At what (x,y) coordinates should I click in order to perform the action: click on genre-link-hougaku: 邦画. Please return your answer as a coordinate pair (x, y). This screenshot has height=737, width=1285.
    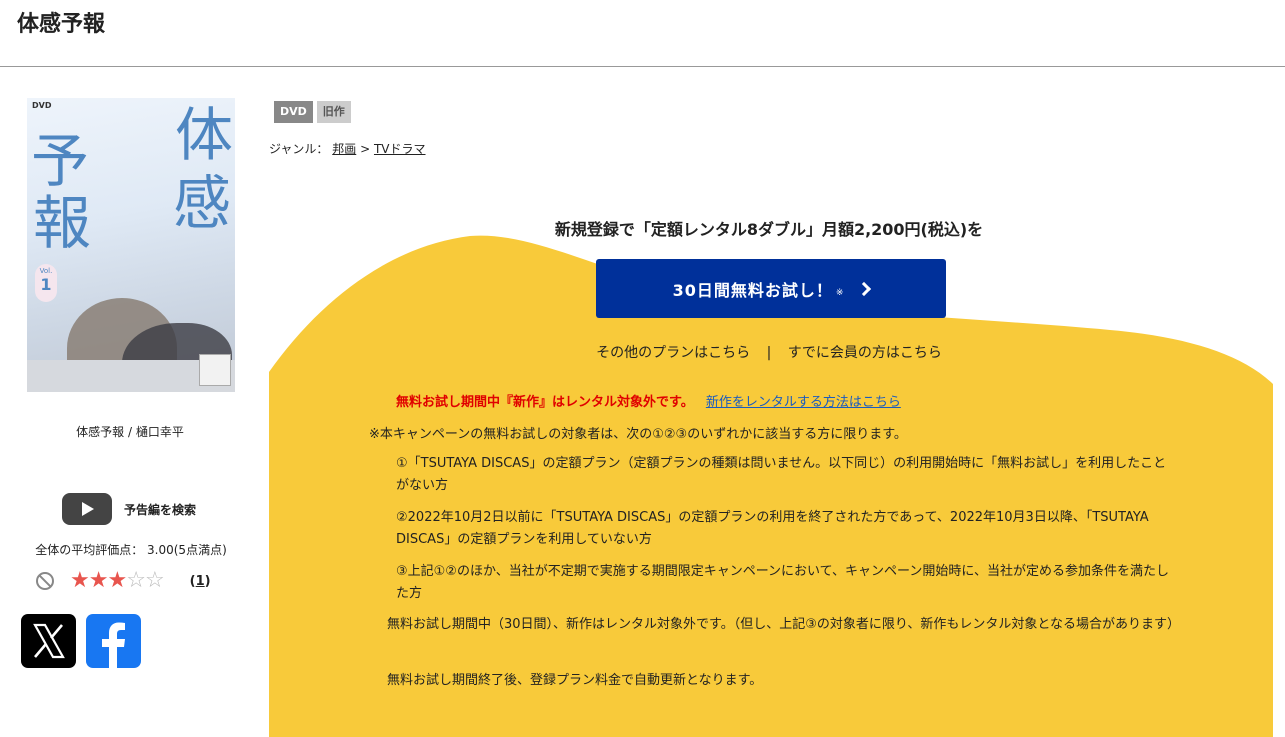
    Looking at the image, I should click on (344, 149).